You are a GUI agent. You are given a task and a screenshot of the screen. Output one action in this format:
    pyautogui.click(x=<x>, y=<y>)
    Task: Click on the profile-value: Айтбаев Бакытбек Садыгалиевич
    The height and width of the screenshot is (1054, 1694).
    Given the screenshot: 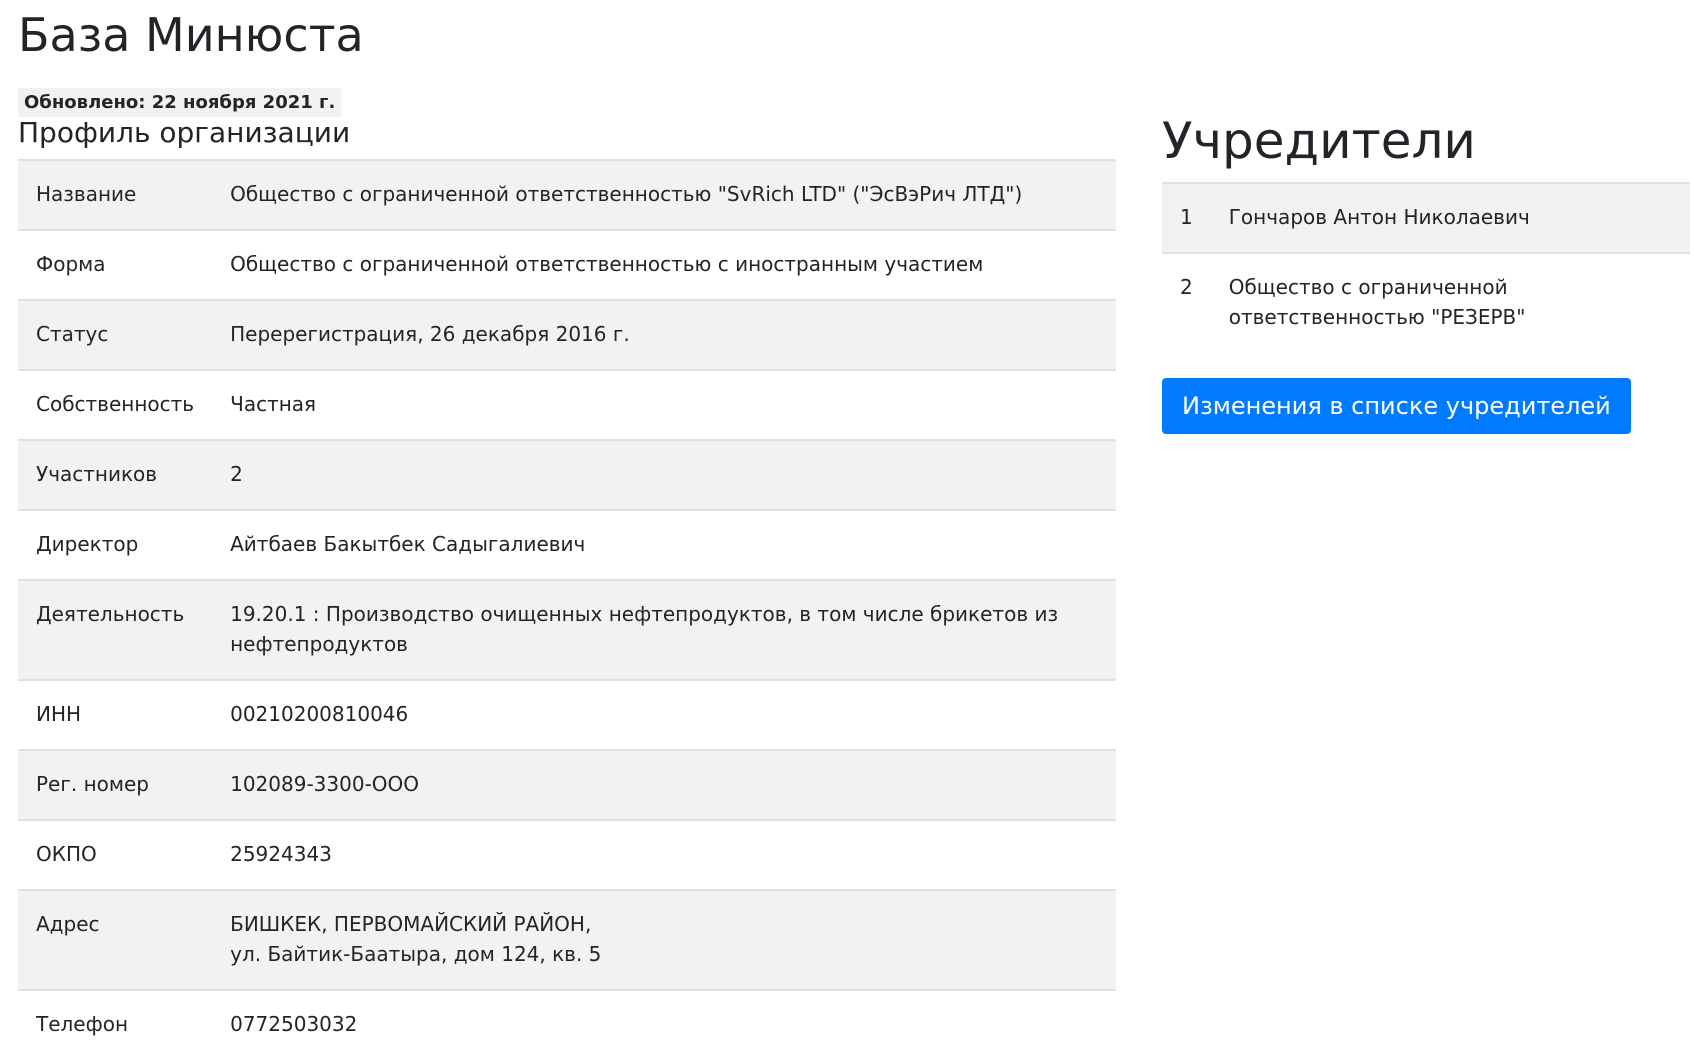 What is the action you would take?
    pyautogui.click(x=408, y=544)
    